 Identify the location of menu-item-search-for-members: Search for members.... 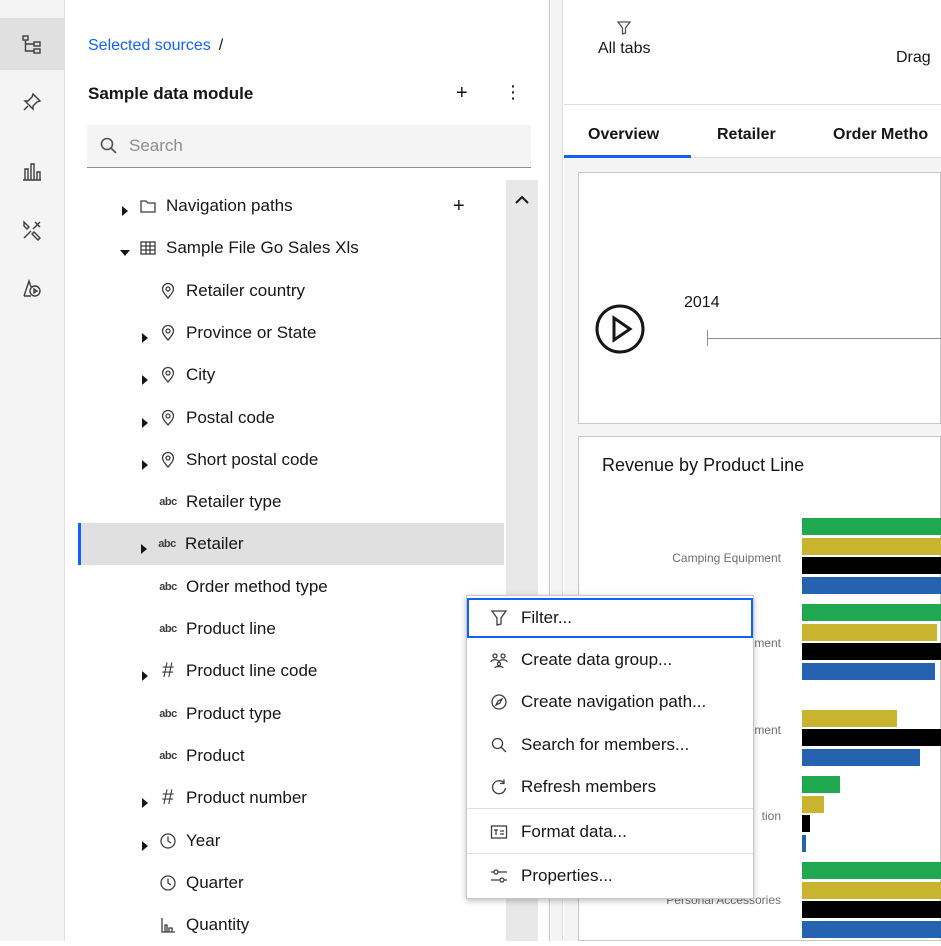
(610, 745).